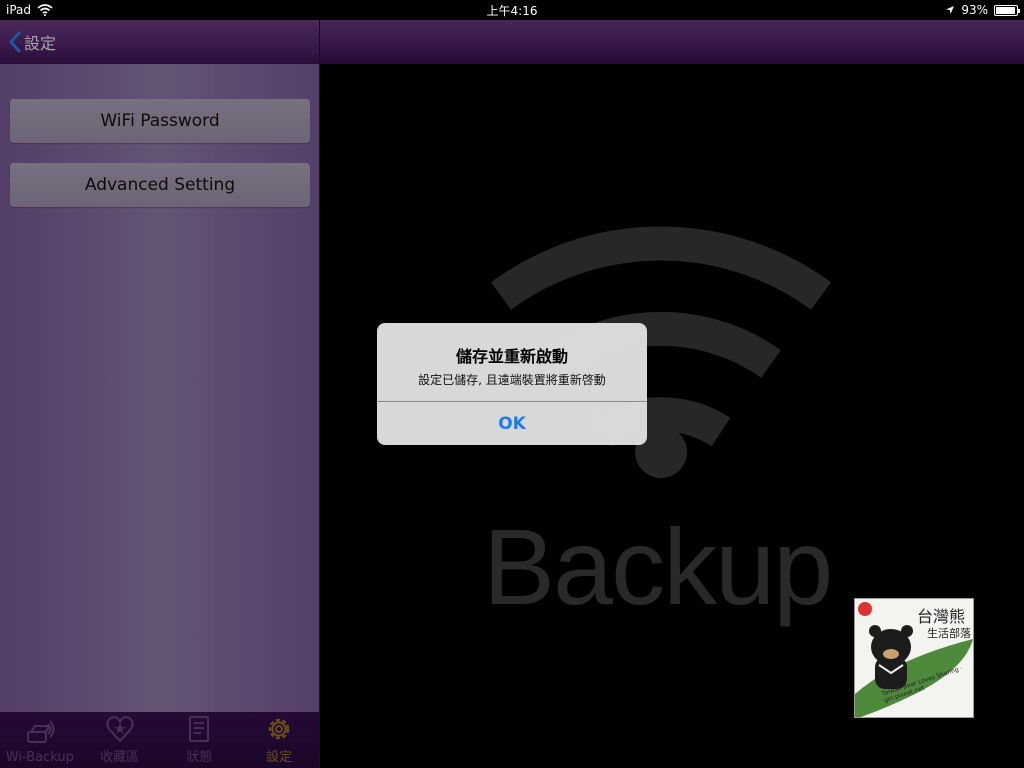 The image size is (1024, 768). Describe the element at coordinates (949, 633) in the screenshot. I see `watermark-subtitle: 生活部落` at that location.